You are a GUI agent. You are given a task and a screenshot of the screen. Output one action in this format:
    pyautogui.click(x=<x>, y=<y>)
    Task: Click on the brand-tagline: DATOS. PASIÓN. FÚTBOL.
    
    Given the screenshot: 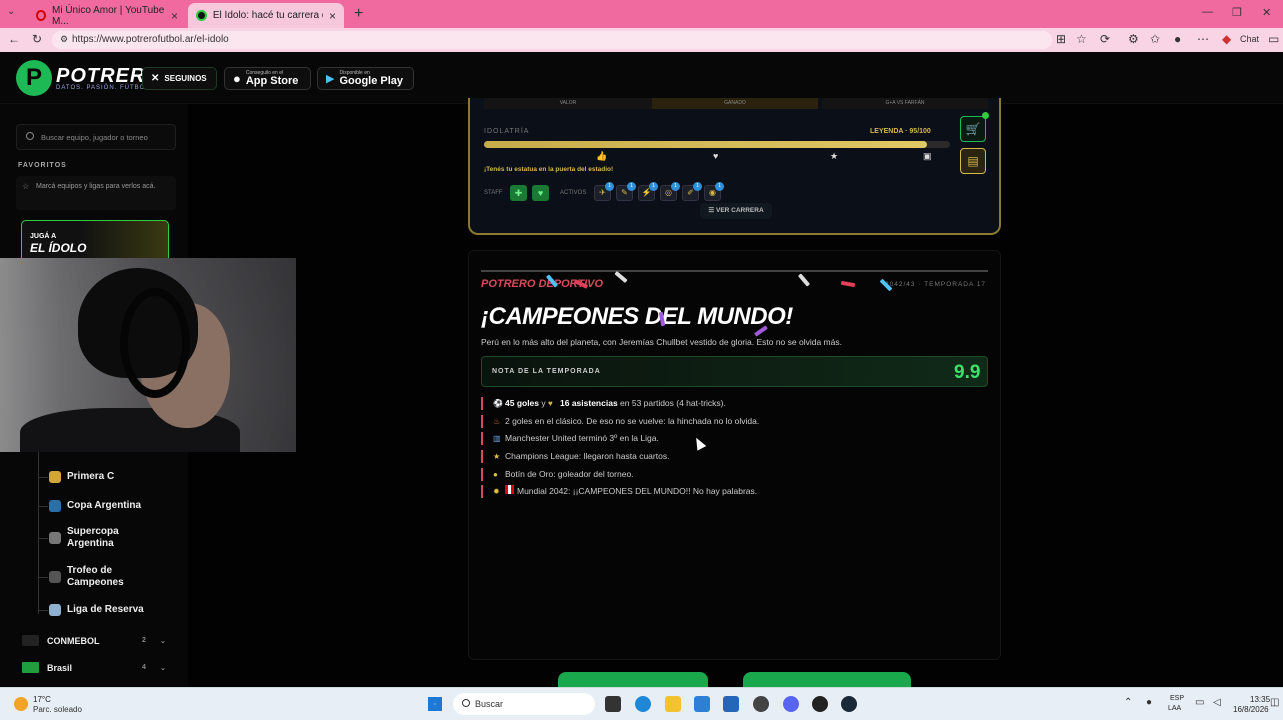 What is the action you would take?
    pyautogui.click(x=104, y=88)
    